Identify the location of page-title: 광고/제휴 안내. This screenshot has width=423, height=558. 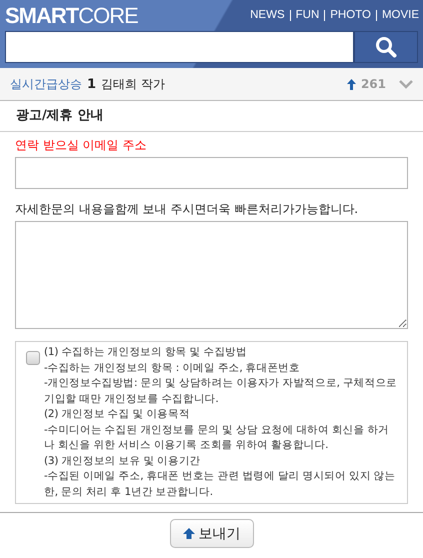
(211, 116).